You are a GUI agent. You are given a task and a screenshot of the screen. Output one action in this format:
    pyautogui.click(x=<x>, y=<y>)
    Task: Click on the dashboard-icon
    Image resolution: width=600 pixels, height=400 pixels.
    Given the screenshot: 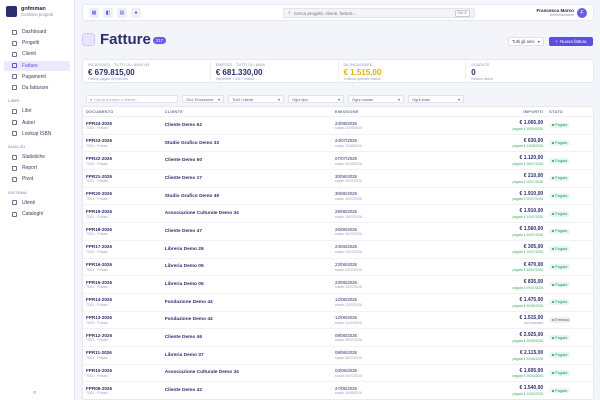 What is the action you would take?
    pyautogui.click(x=14, y=32)
    